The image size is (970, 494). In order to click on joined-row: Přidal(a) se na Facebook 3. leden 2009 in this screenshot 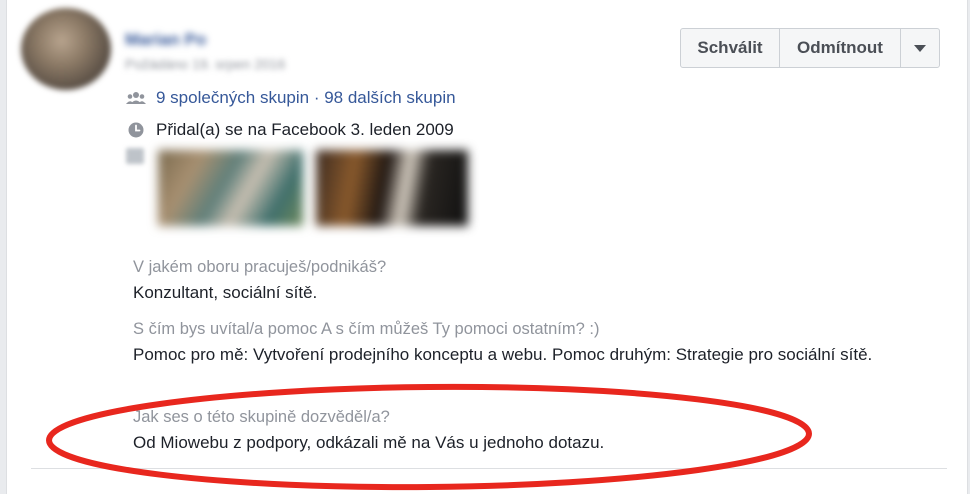, I will do `click(290, 130)`.